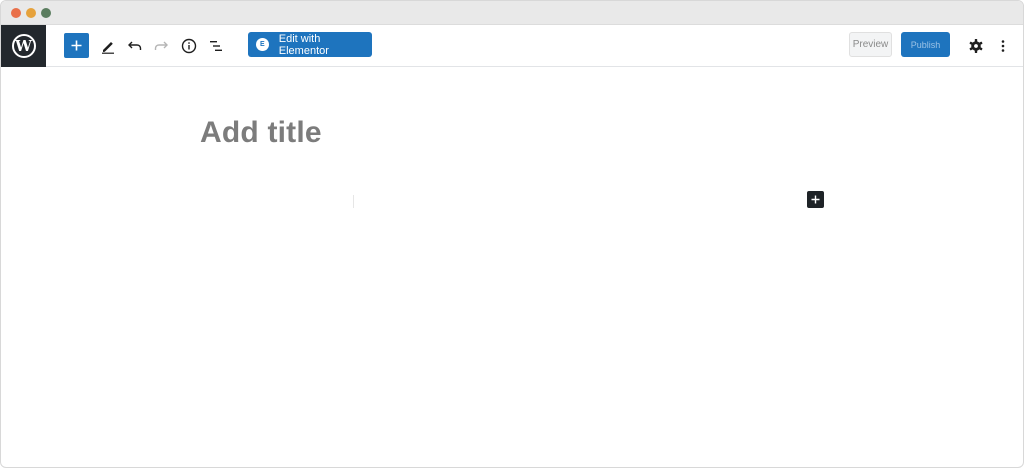 The image size is (1024, 468). I want to click on window-close-dot, so click(16, 13).